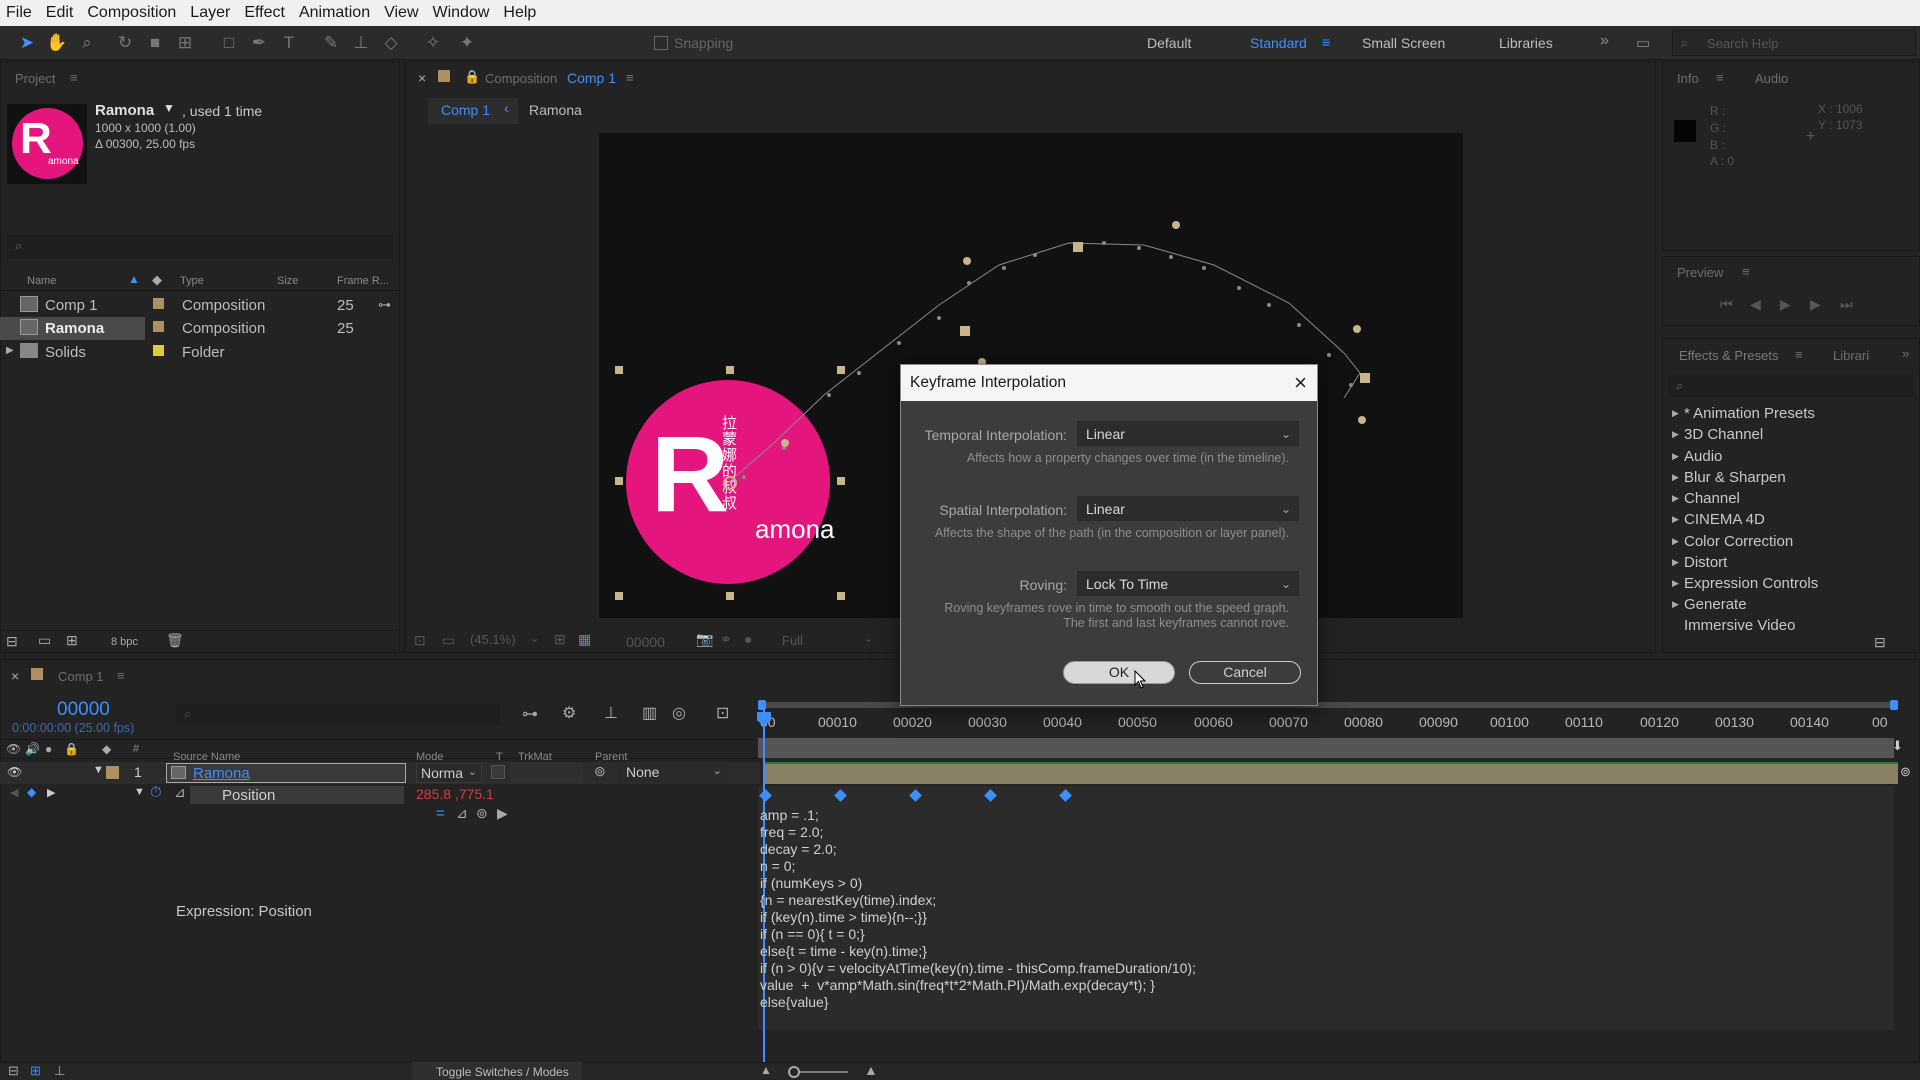 The image size is (1920, 1080). Describe the element at coordinates (1700, 272) in the screenshot. I see `preview-tab: Preview` at that location.